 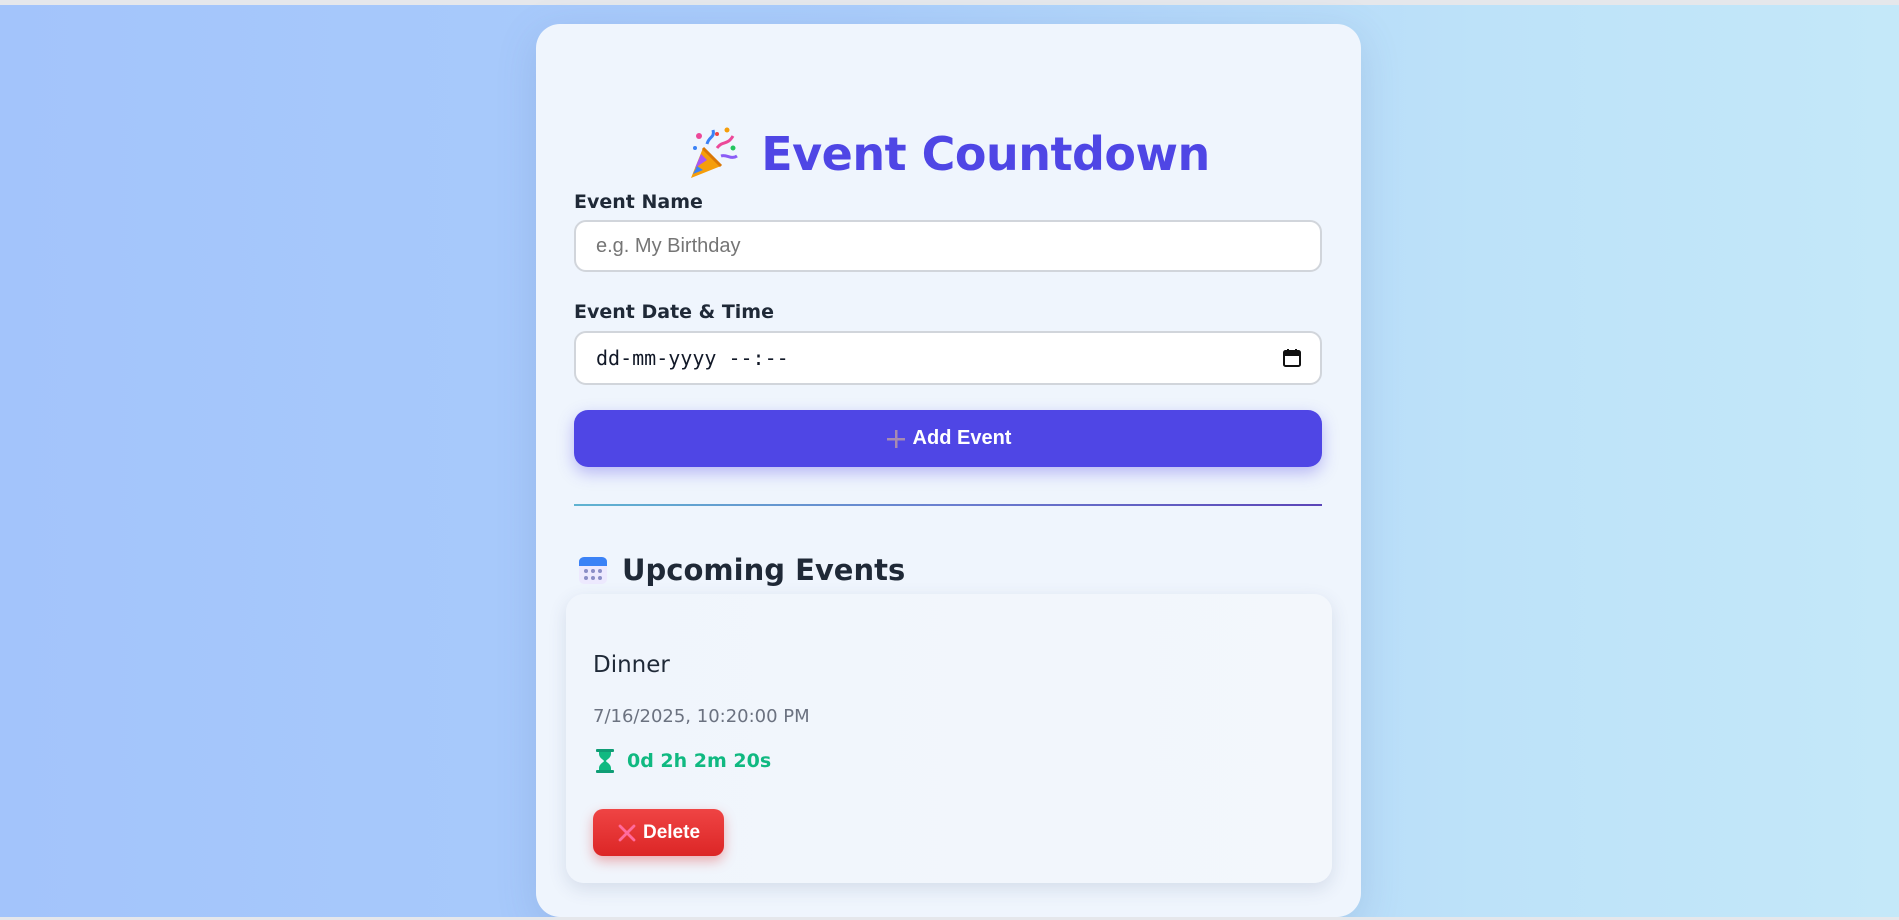 I want to click on event-date-placeholder: dd-mm-yyyy --:--, so click(x=692, y=358).